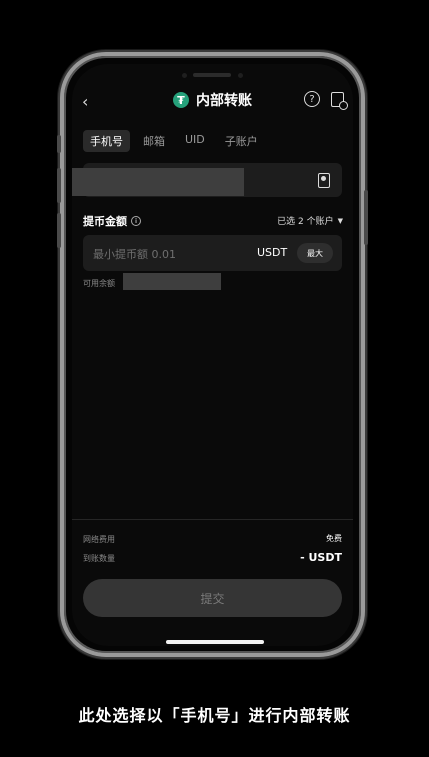 This screenshot has height=757, width=429. I want to click on submit-button: 提交, so click(212, 598).